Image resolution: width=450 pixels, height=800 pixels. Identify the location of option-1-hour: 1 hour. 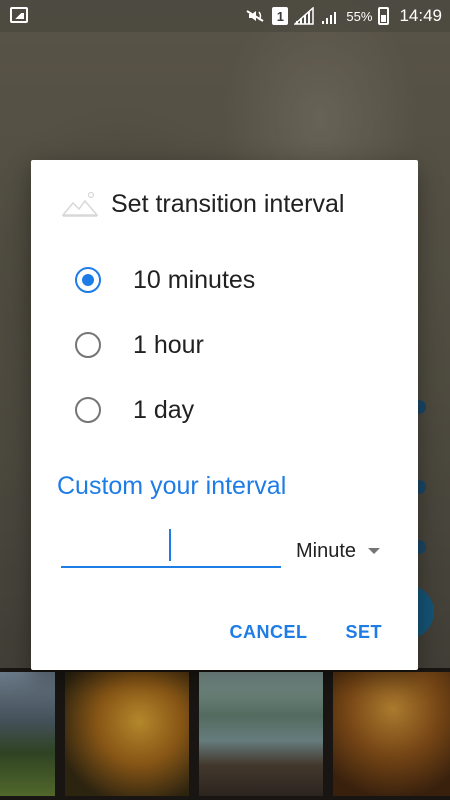
(139, 345).